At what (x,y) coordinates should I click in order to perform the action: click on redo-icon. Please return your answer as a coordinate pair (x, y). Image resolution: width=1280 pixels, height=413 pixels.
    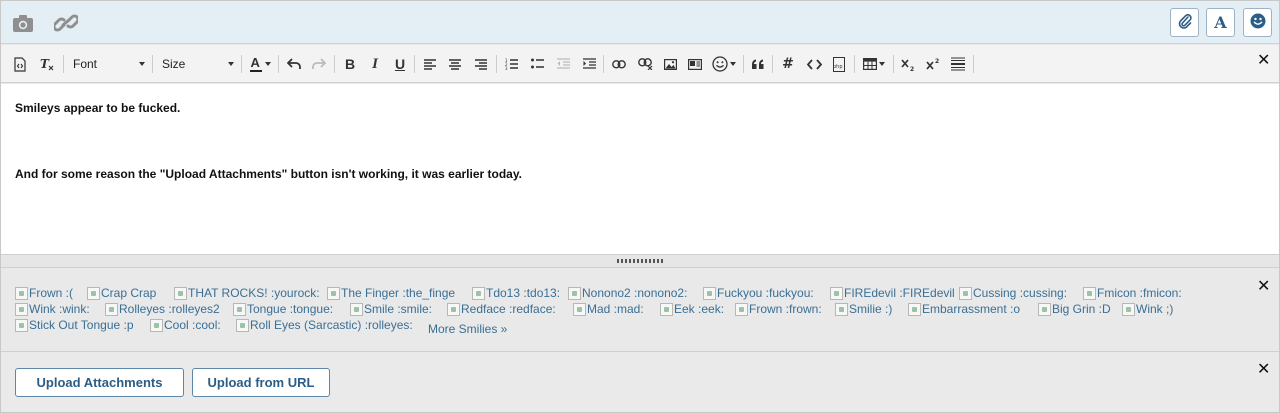
    Looking at the image, I should click on (319, 64).